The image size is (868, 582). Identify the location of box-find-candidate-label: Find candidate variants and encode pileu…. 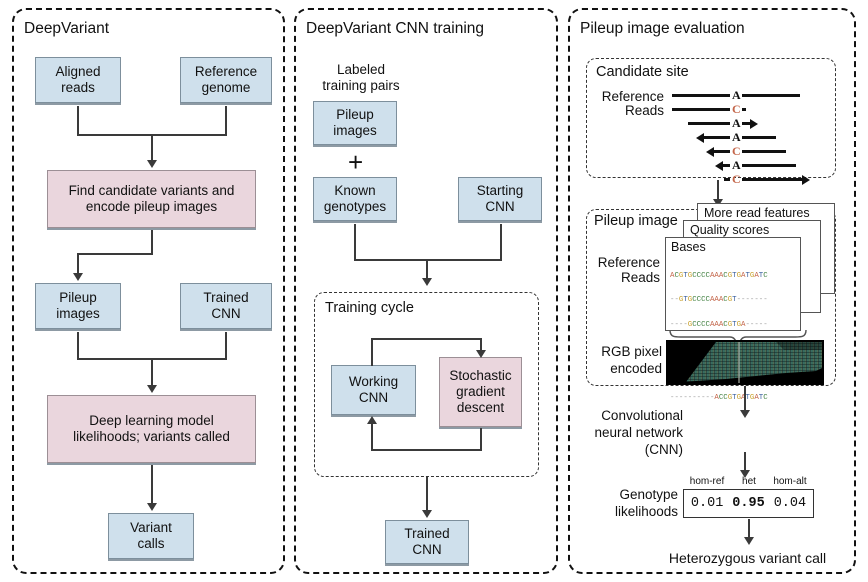
(152, 199).